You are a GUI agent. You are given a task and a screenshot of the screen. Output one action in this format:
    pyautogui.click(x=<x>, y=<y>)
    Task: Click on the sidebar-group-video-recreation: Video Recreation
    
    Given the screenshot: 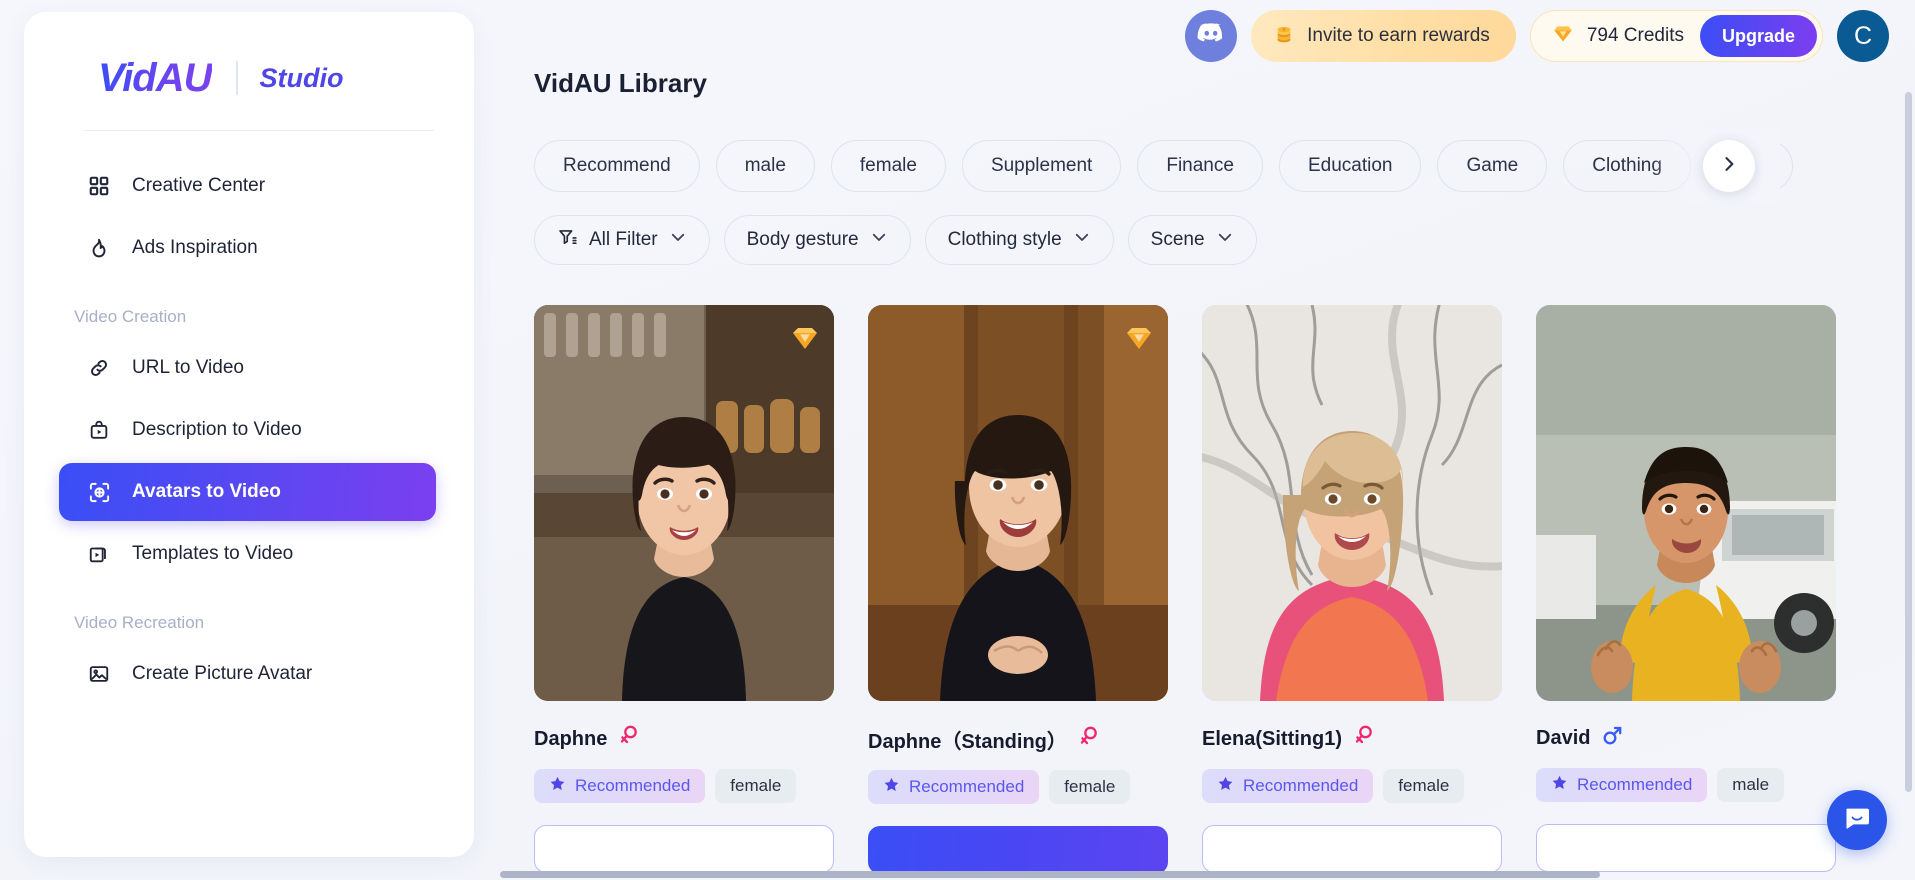 What is the action you would take?
    pyautogui.click(x=139, y=622)
    